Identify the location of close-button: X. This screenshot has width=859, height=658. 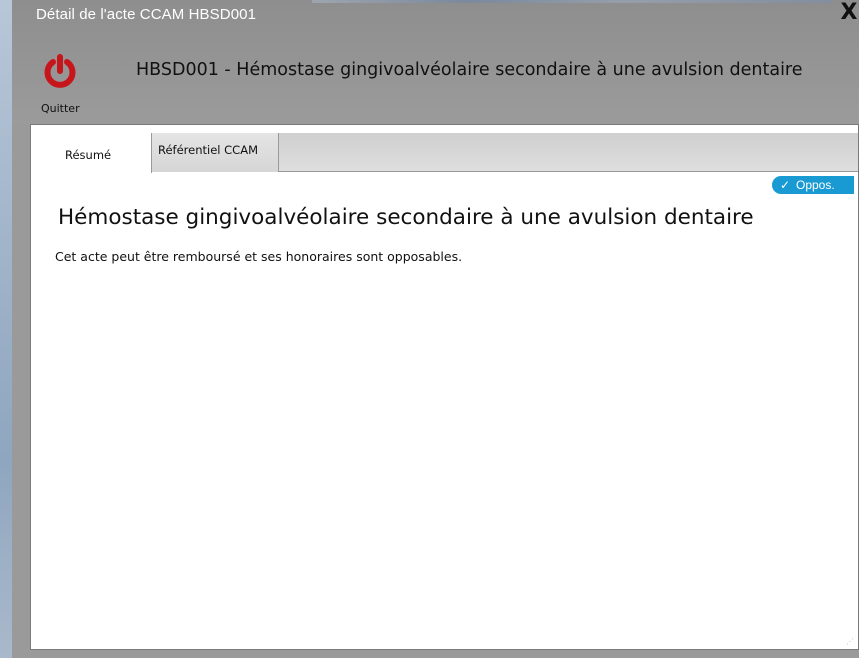
(849, 13).